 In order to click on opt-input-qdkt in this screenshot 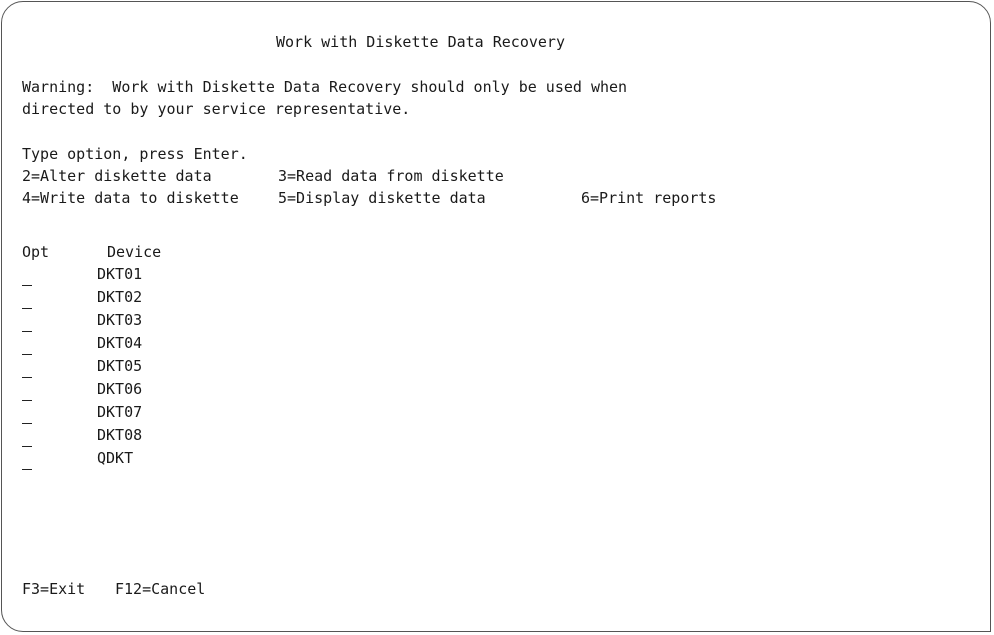, I will do `click(27, 459)`.